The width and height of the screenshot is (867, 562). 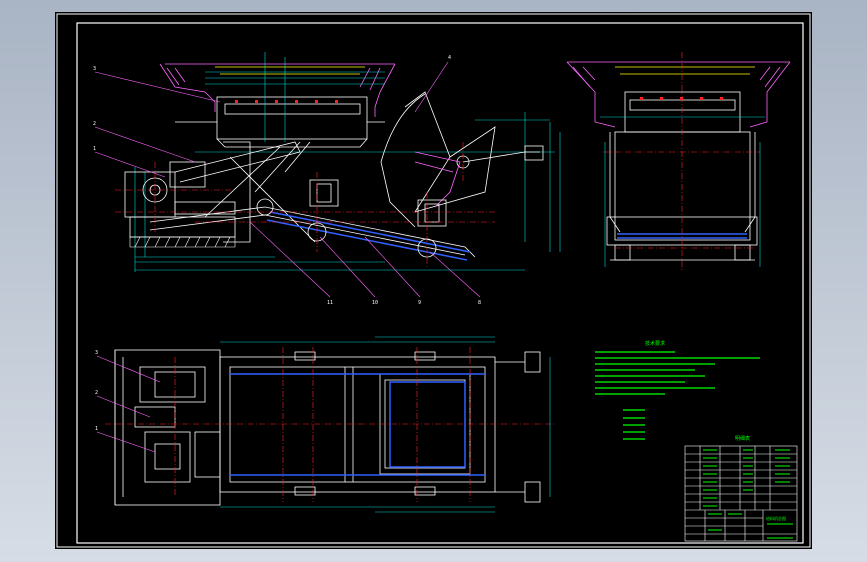 I want to click on params-lines, so click(x=634, y=424).